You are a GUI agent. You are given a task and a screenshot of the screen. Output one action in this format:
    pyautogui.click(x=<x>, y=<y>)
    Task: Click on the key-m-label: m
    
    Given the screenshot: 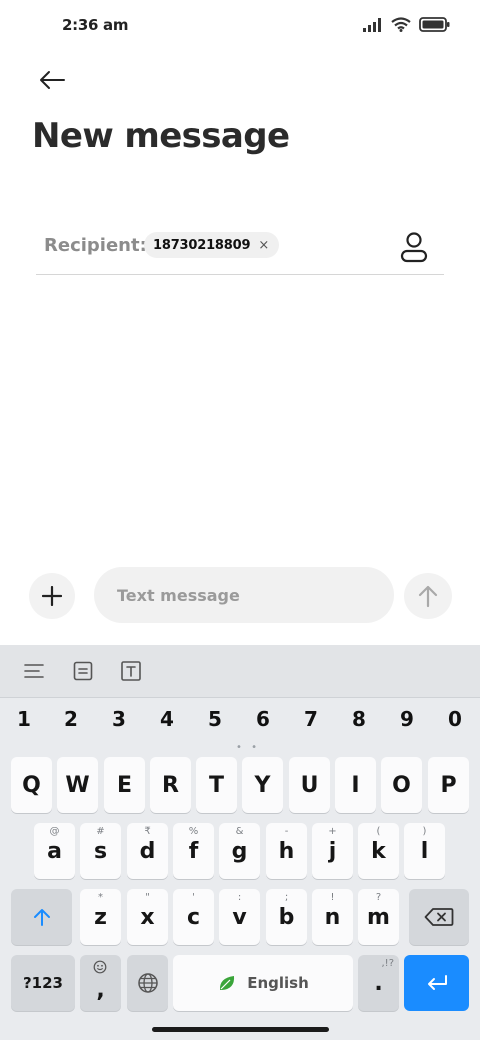 What is the action you would take?
    pyautogui.click(x=378, y=917)
    